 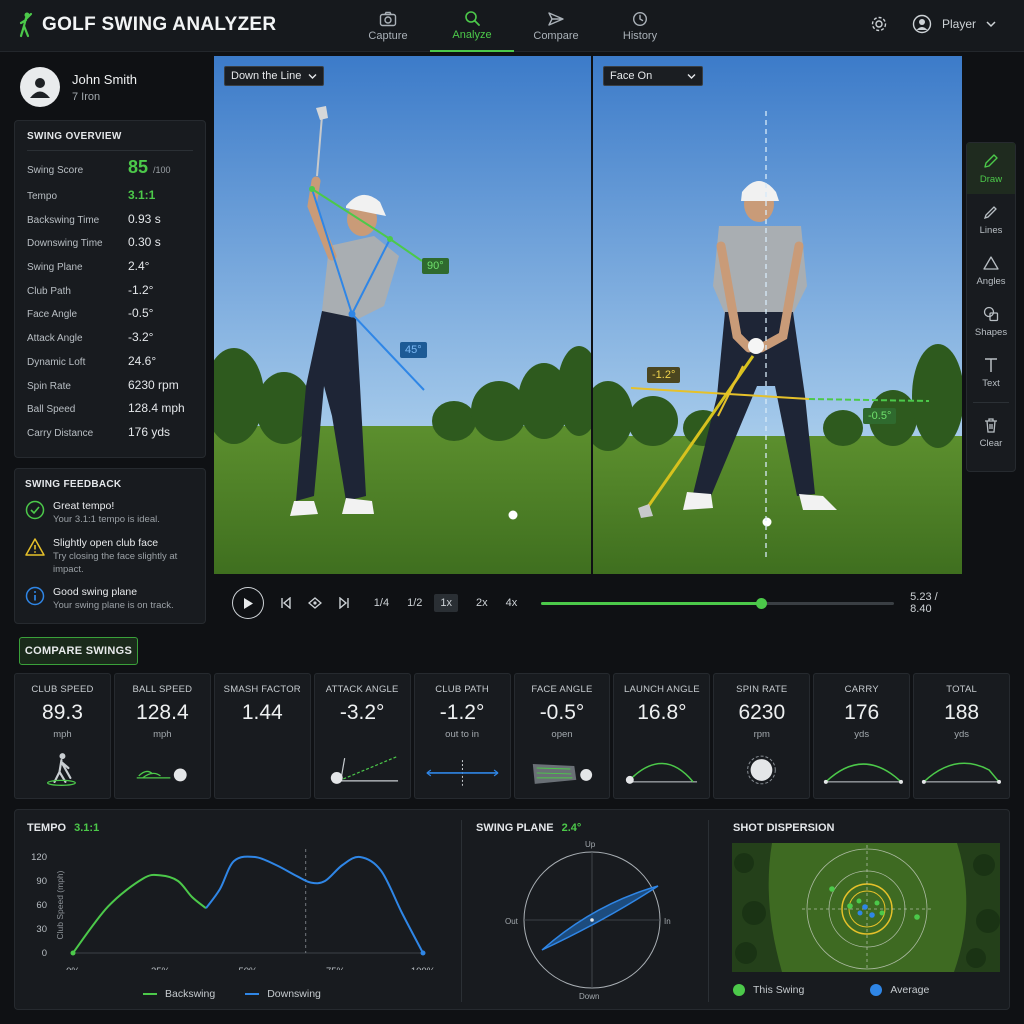 I want to click on x-tick-label: 50%, so click(x=248, y=968).